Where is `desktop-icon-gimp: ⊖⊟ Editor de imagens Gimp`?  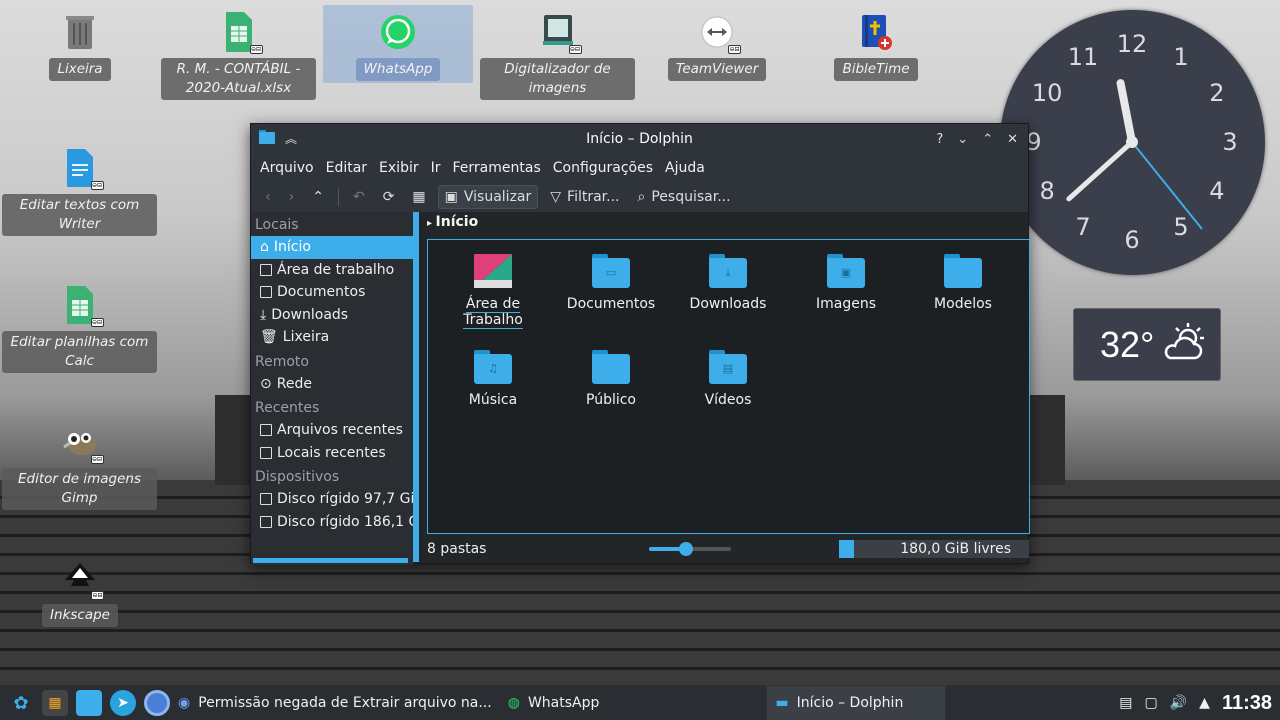
desktop-icon-gimp: ⊖⊟ Editor de imagens Gimp is located at coordinates (79, 466).